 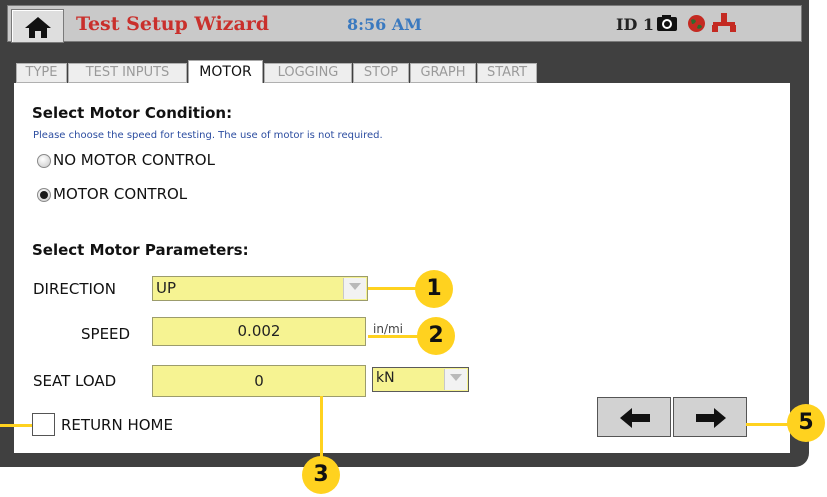 I want to click on app-title: Test Setup Wizard, so click(x=173, y=24).